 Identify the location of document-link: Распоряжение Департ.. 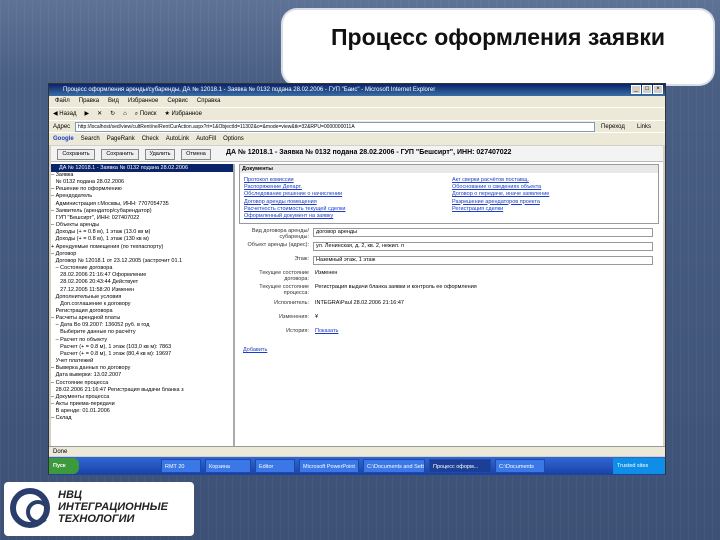
(294, 187).